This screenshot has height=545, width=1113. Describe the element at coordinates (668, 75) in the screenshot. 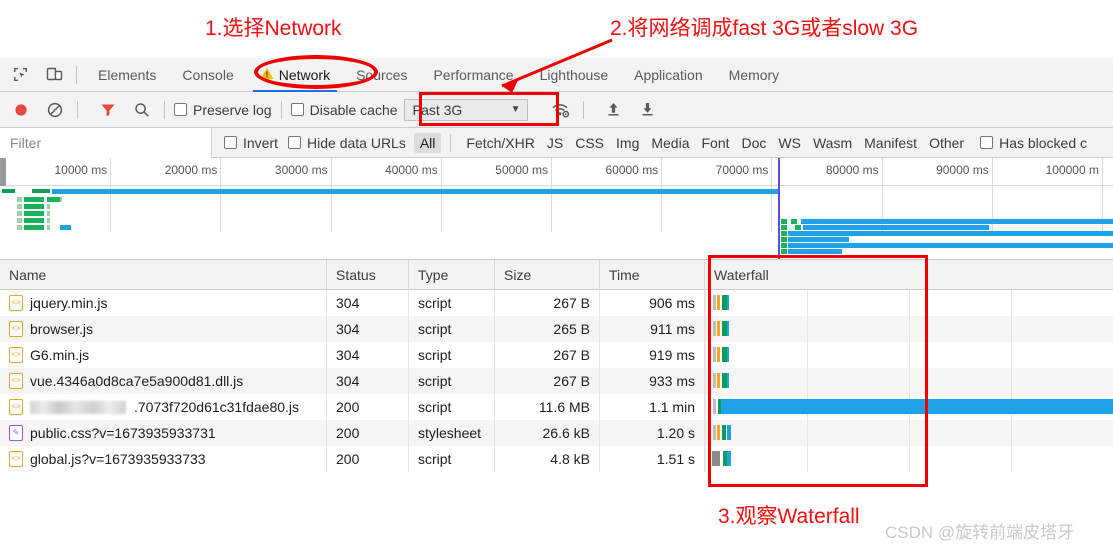

I see `tab-application: Application` at that location.